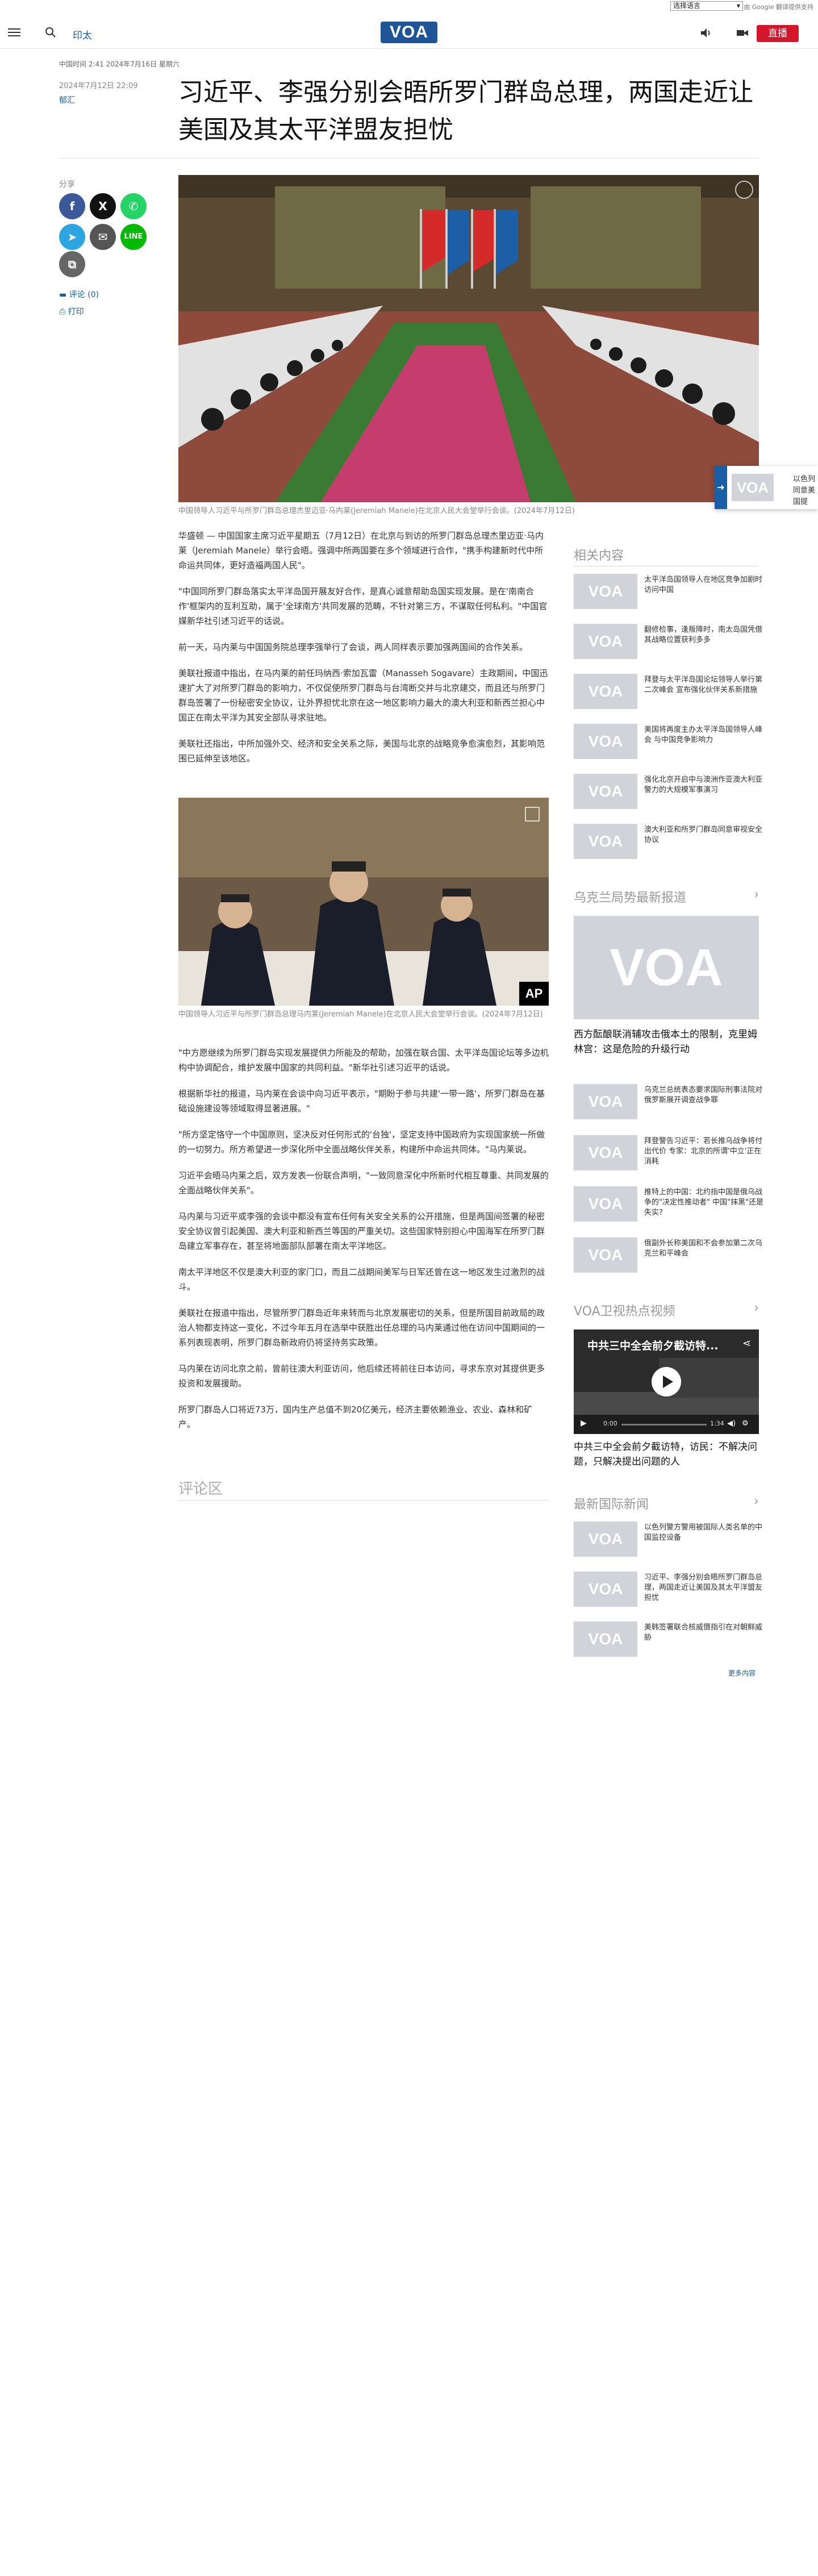  Describe the element at coordinates (704, 1202) in the screenshot. I see `ukraine-item-title: 推特上的中国：北约指中国是俄乌战争的"决定性推动者" 中国"抹黑"还是失实?` at that location.